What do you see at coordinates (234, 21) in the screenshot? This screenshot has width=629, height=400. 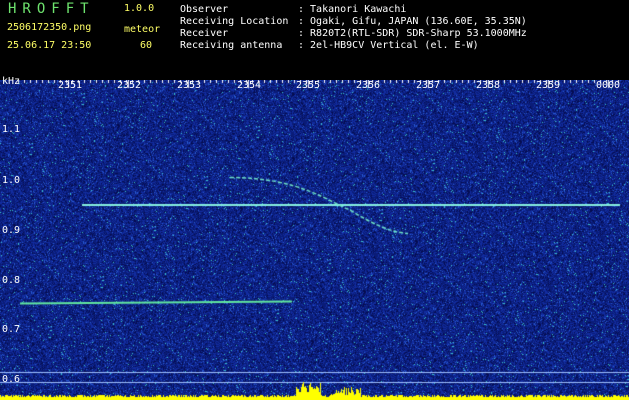 I see `location-label: Receiving Location` at bounding box center [234, 21].